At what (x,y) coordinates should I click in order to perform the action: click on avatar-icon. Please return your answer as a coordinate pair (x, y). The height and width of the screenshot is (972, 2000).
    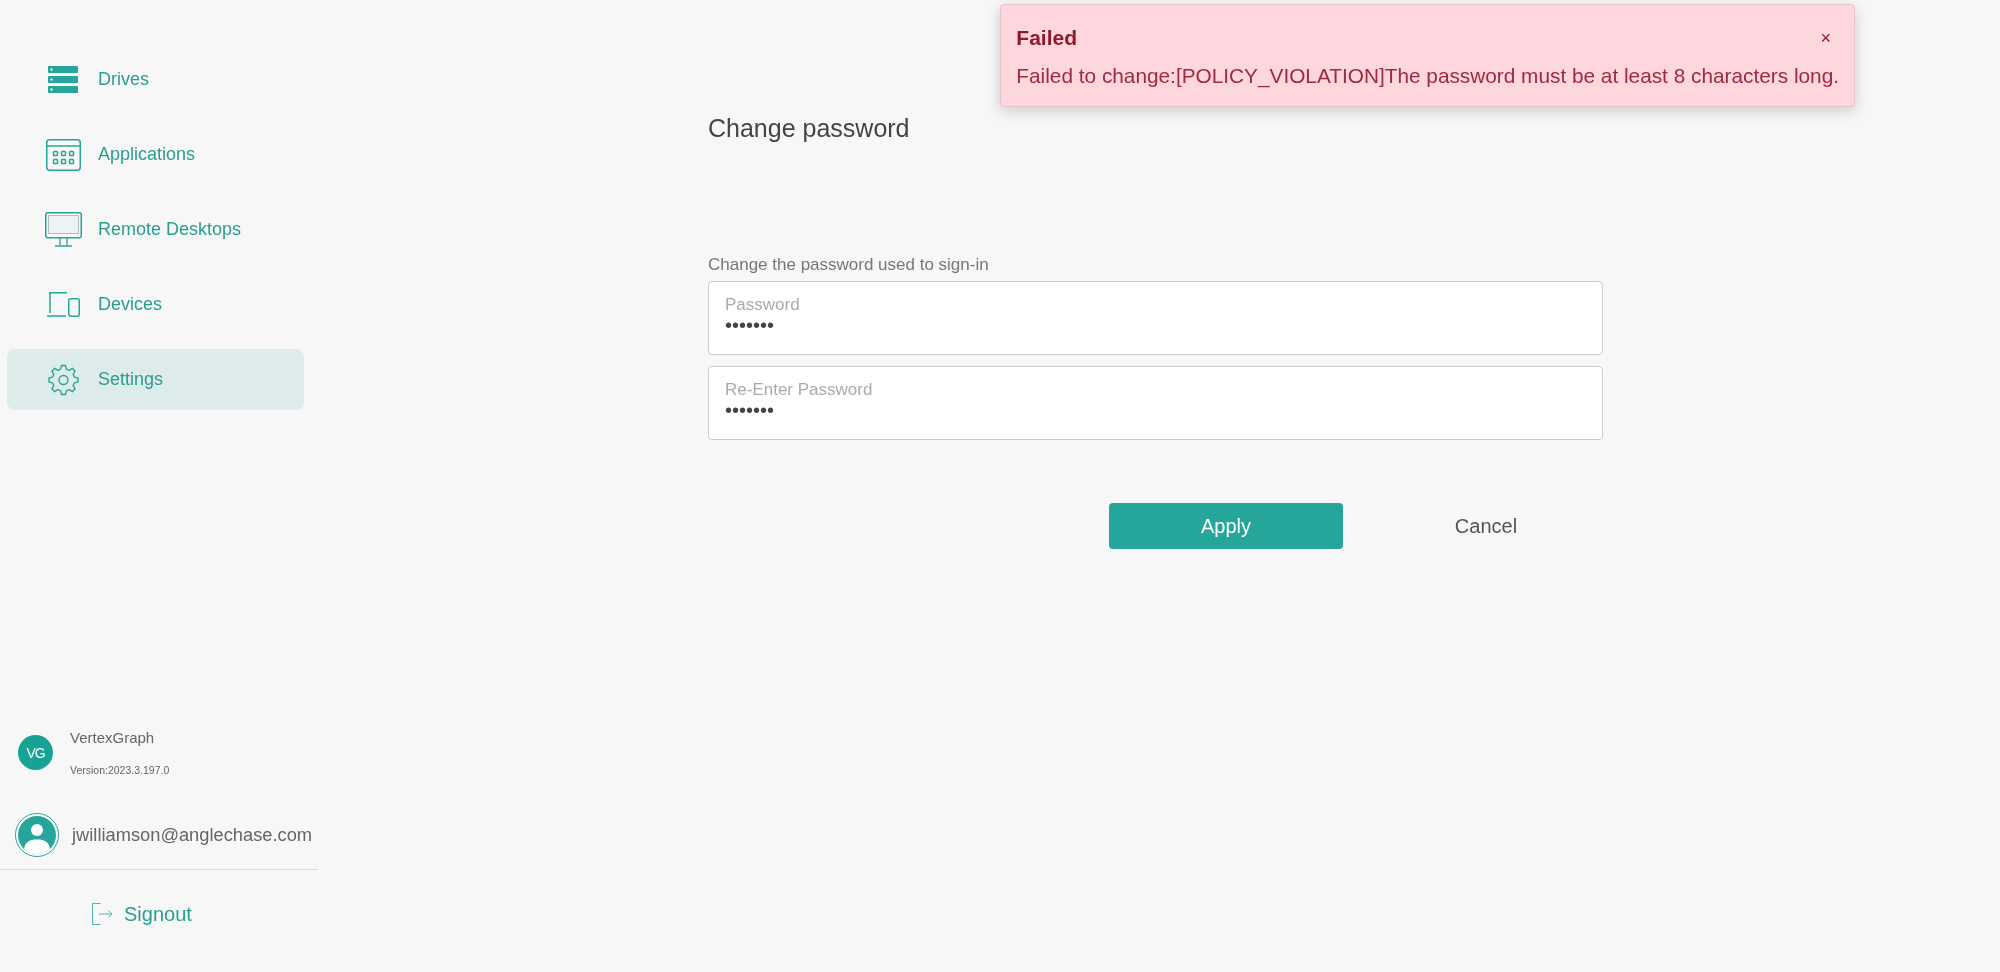
    Looking at the image, I should click on (37, 835).